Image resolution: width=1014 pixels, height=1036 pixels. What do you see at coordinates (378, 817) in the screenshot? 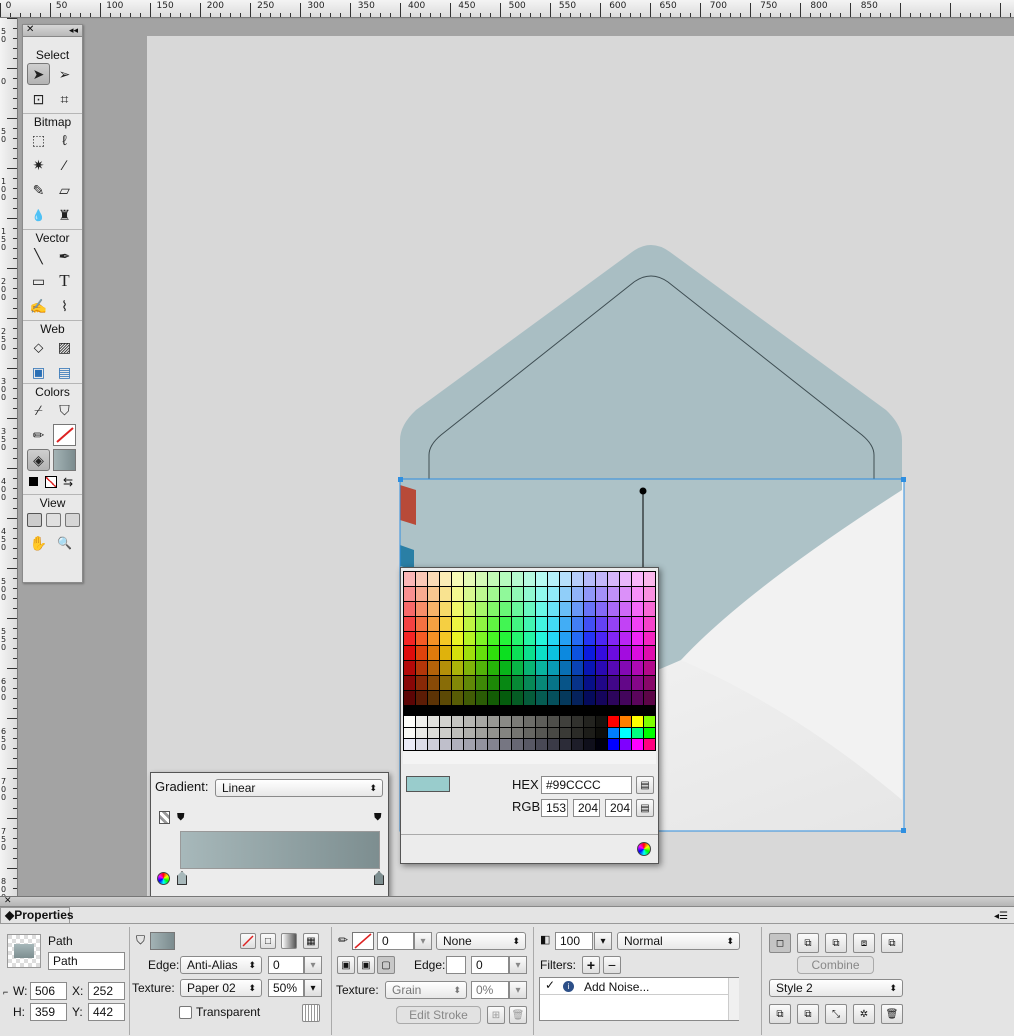
I see `opacity-stop-right-icon: ⛊` at bounding box center [378, 817].